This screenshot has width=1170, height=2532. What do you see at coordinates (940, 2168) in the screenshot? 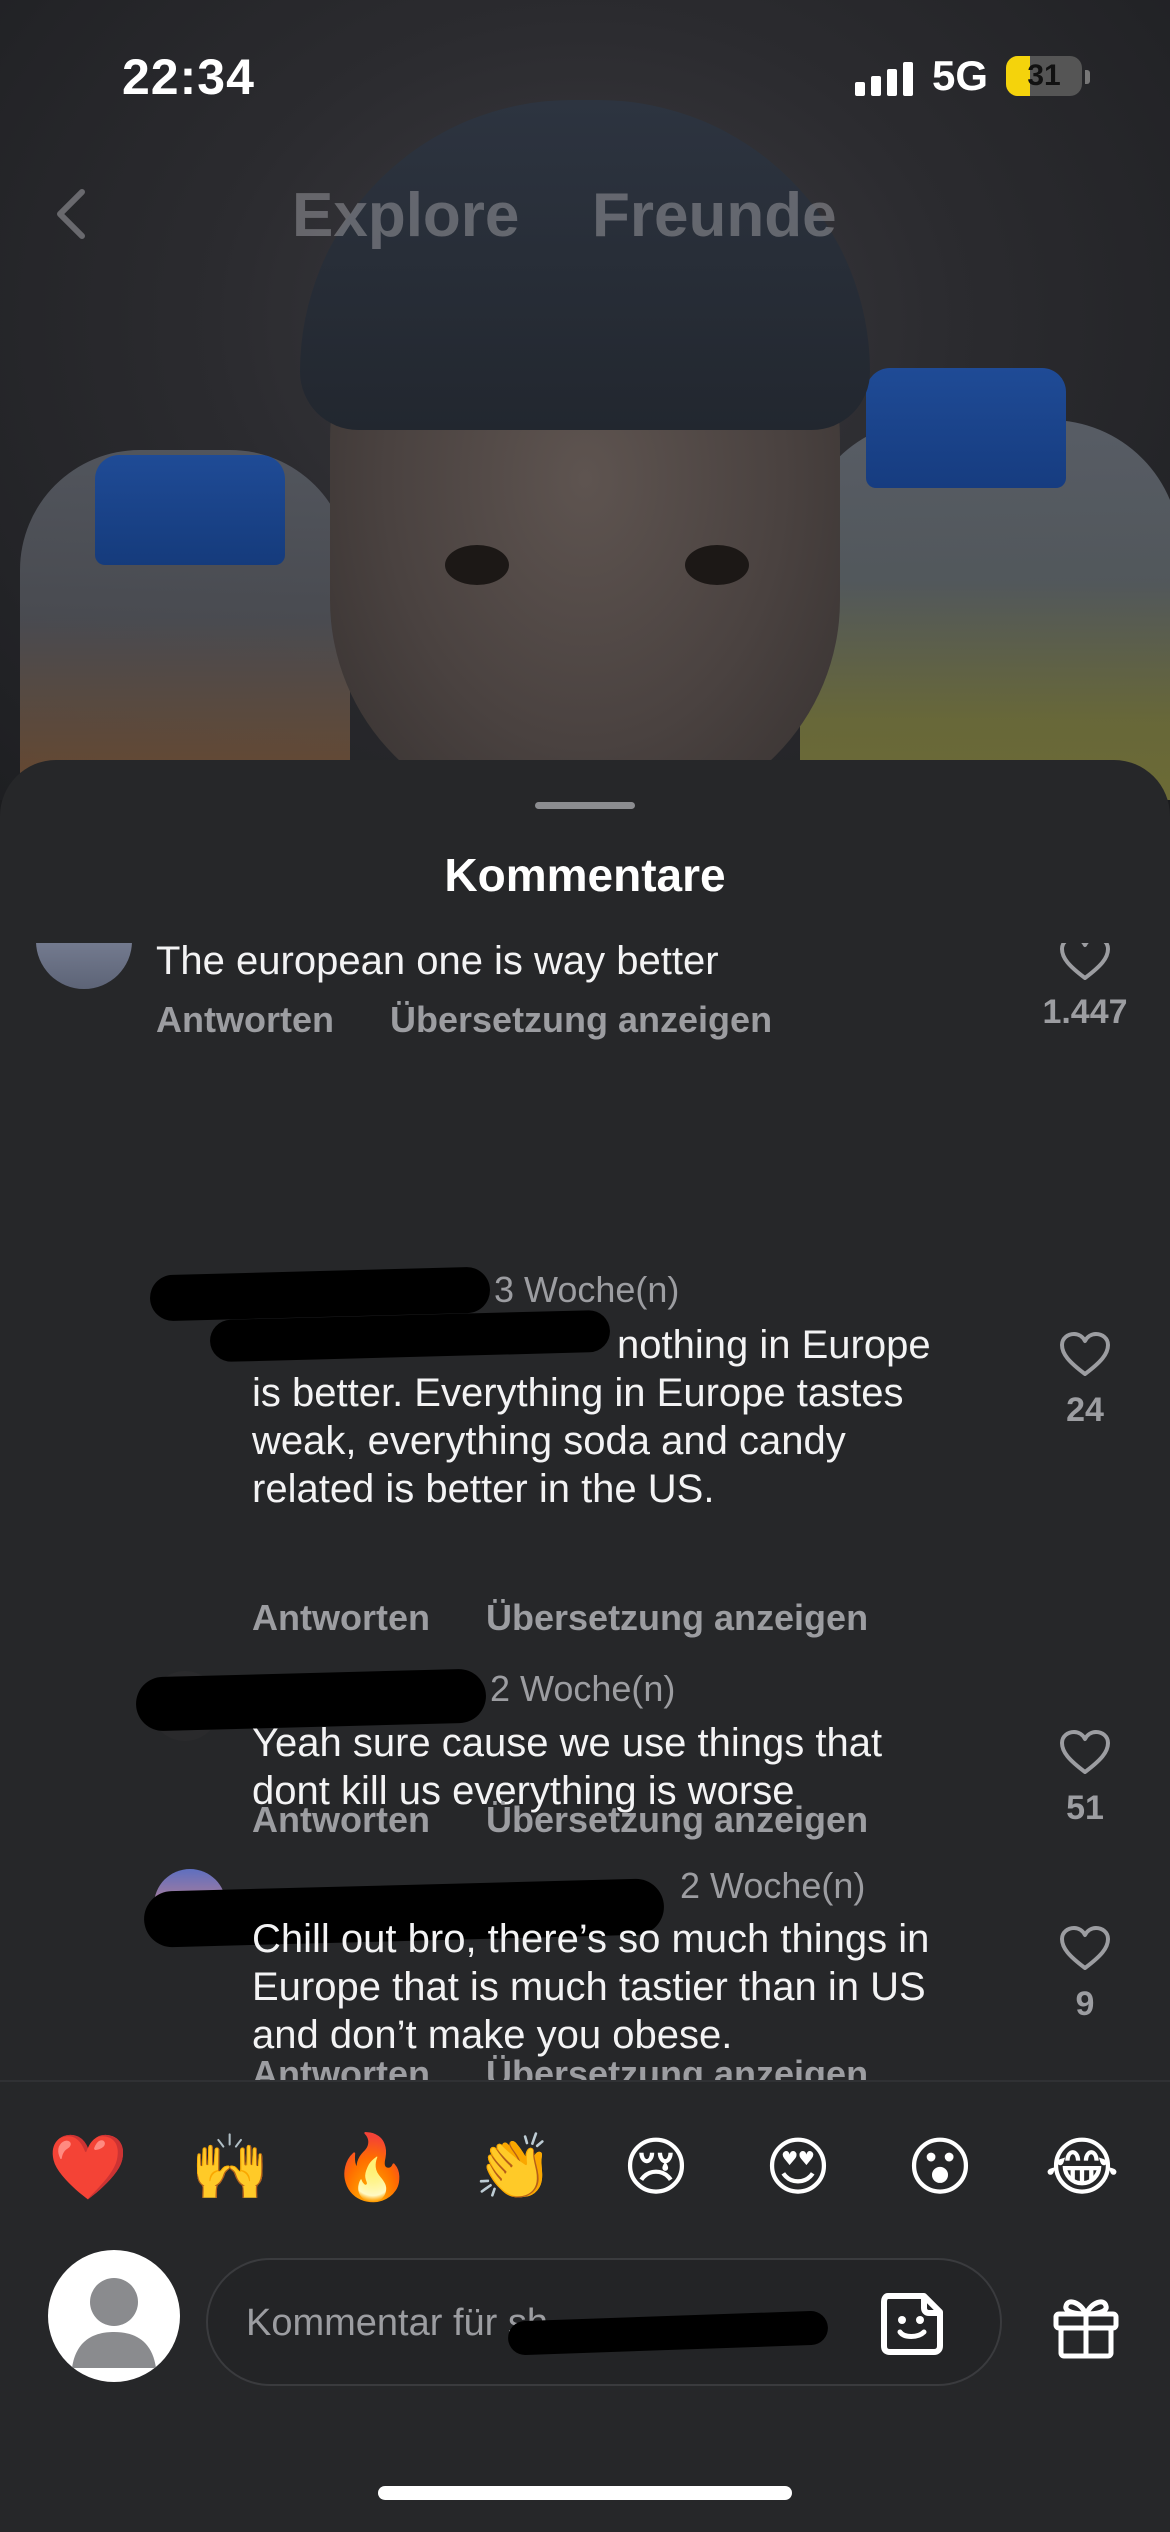
I see `emoji-surprised: 😮` at bounding box center [940, 2168].